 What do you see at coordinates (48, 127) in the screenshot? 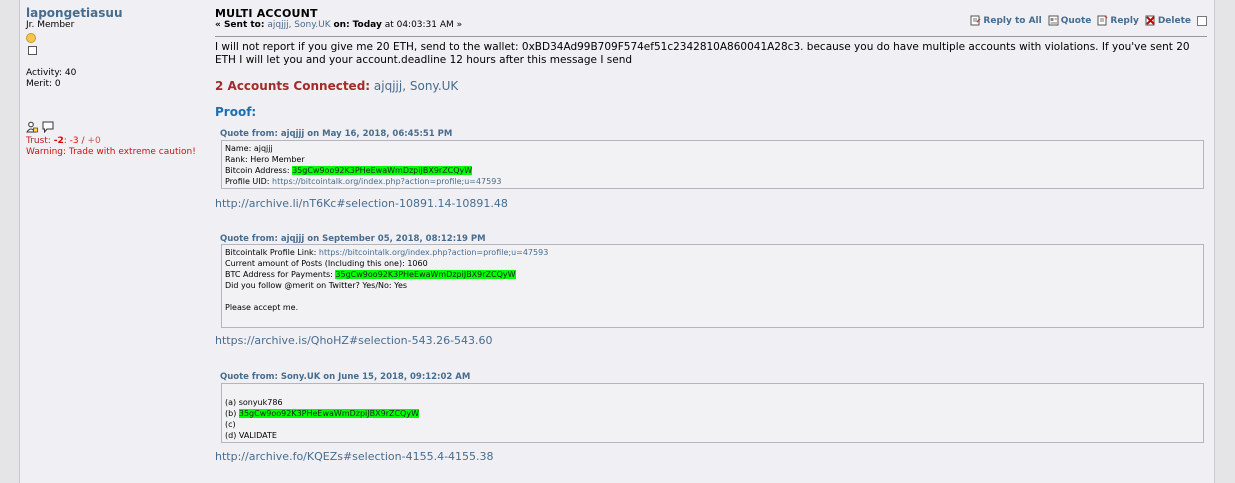
I see `message-icon` at bounding box center [48, 127].